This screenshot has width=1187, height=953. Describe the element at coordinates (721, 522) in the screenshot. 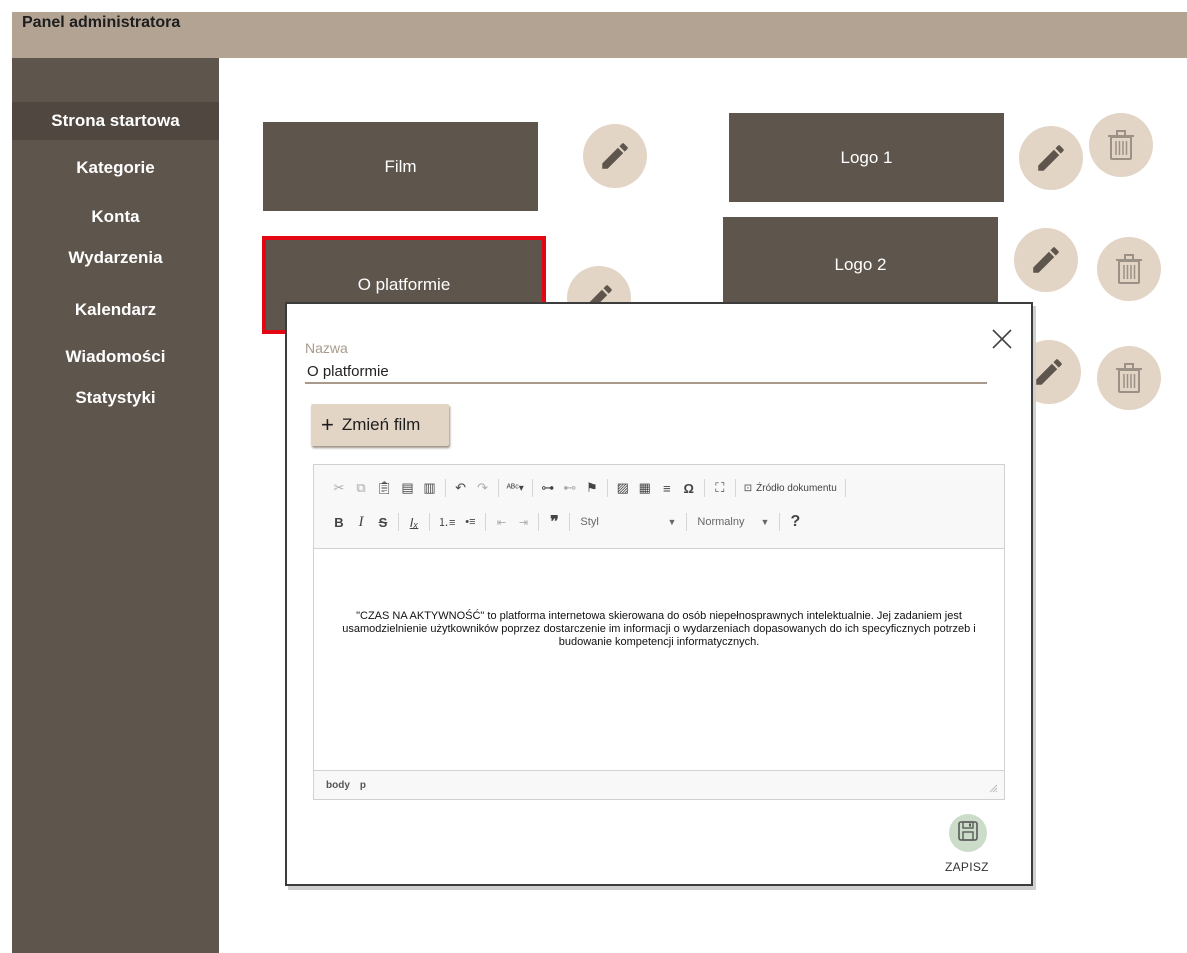

I see `format-select-value: Normalny` at that location.